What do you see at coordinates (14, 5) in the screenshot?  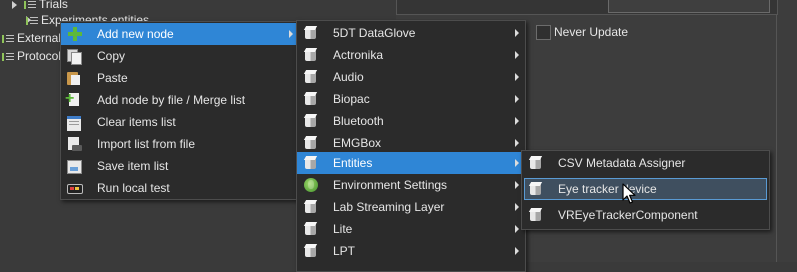 I see `expand-arrow-icon` at bounding box center [14, 5].